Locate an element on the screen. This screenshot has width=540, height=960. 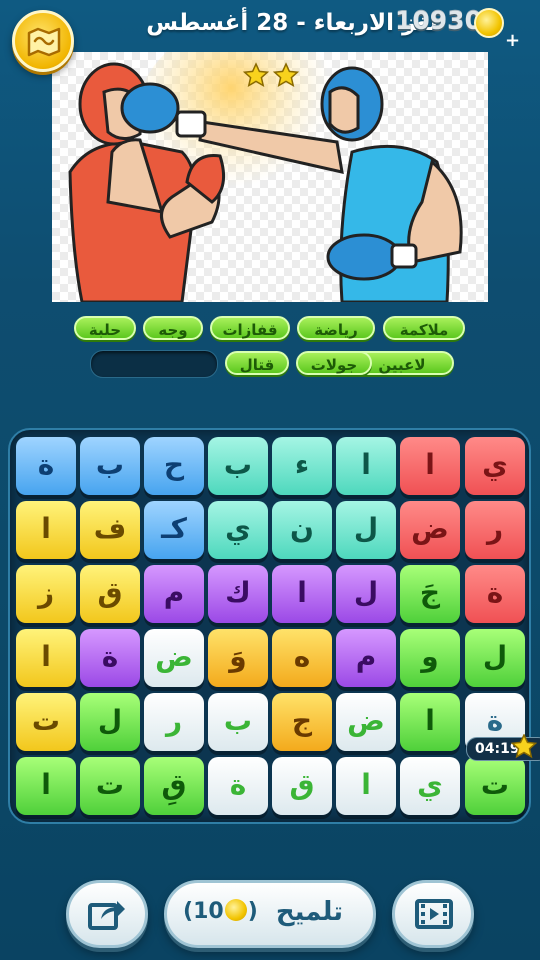
word-chip: ملاكمة is located at coordinates (424, 328).